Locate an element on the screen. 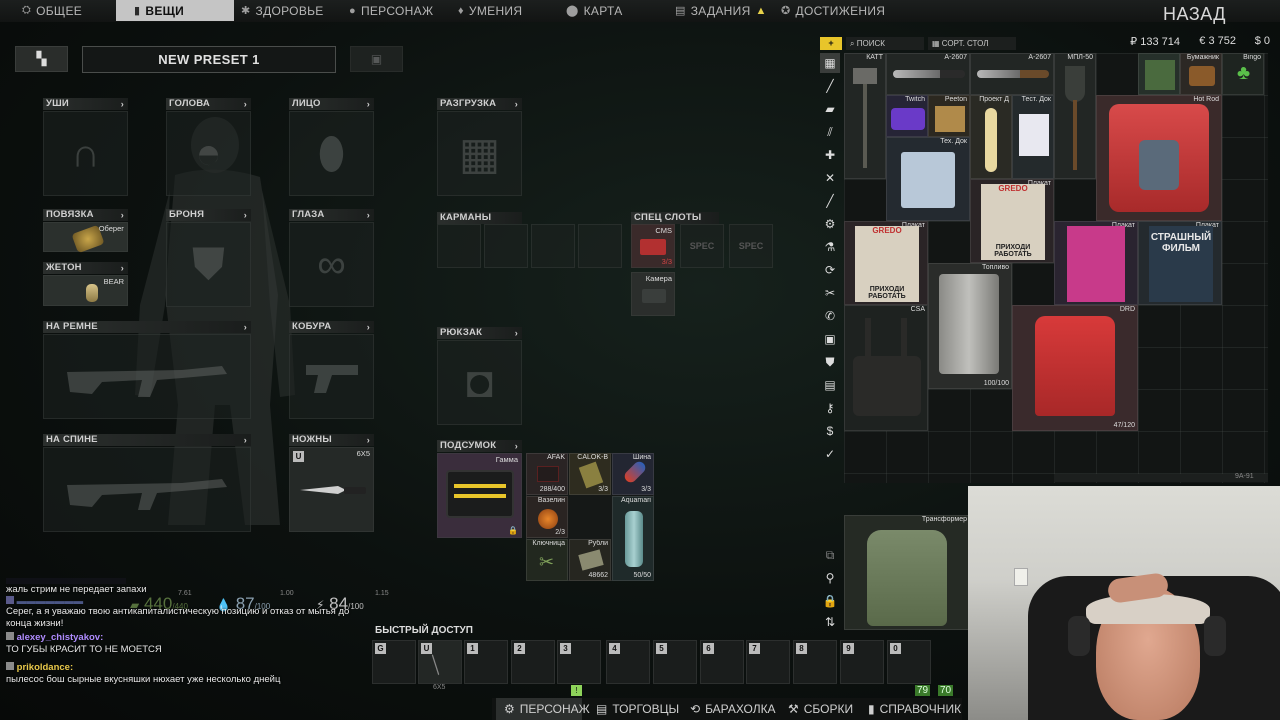 Image resolution: width=1280 pixels, height=720 pixels. stash-item-pack is located at coordinates (1159, 74).